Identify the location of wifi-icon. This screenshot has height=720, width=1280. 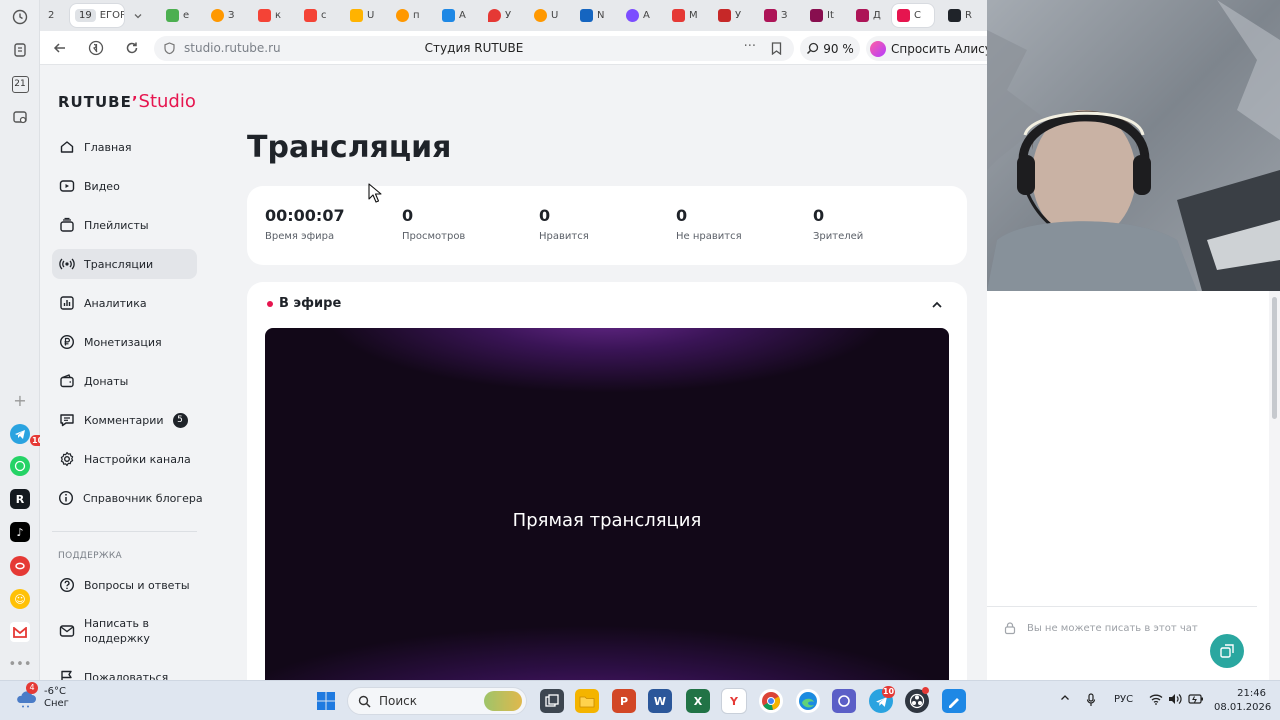
(1156, 700).